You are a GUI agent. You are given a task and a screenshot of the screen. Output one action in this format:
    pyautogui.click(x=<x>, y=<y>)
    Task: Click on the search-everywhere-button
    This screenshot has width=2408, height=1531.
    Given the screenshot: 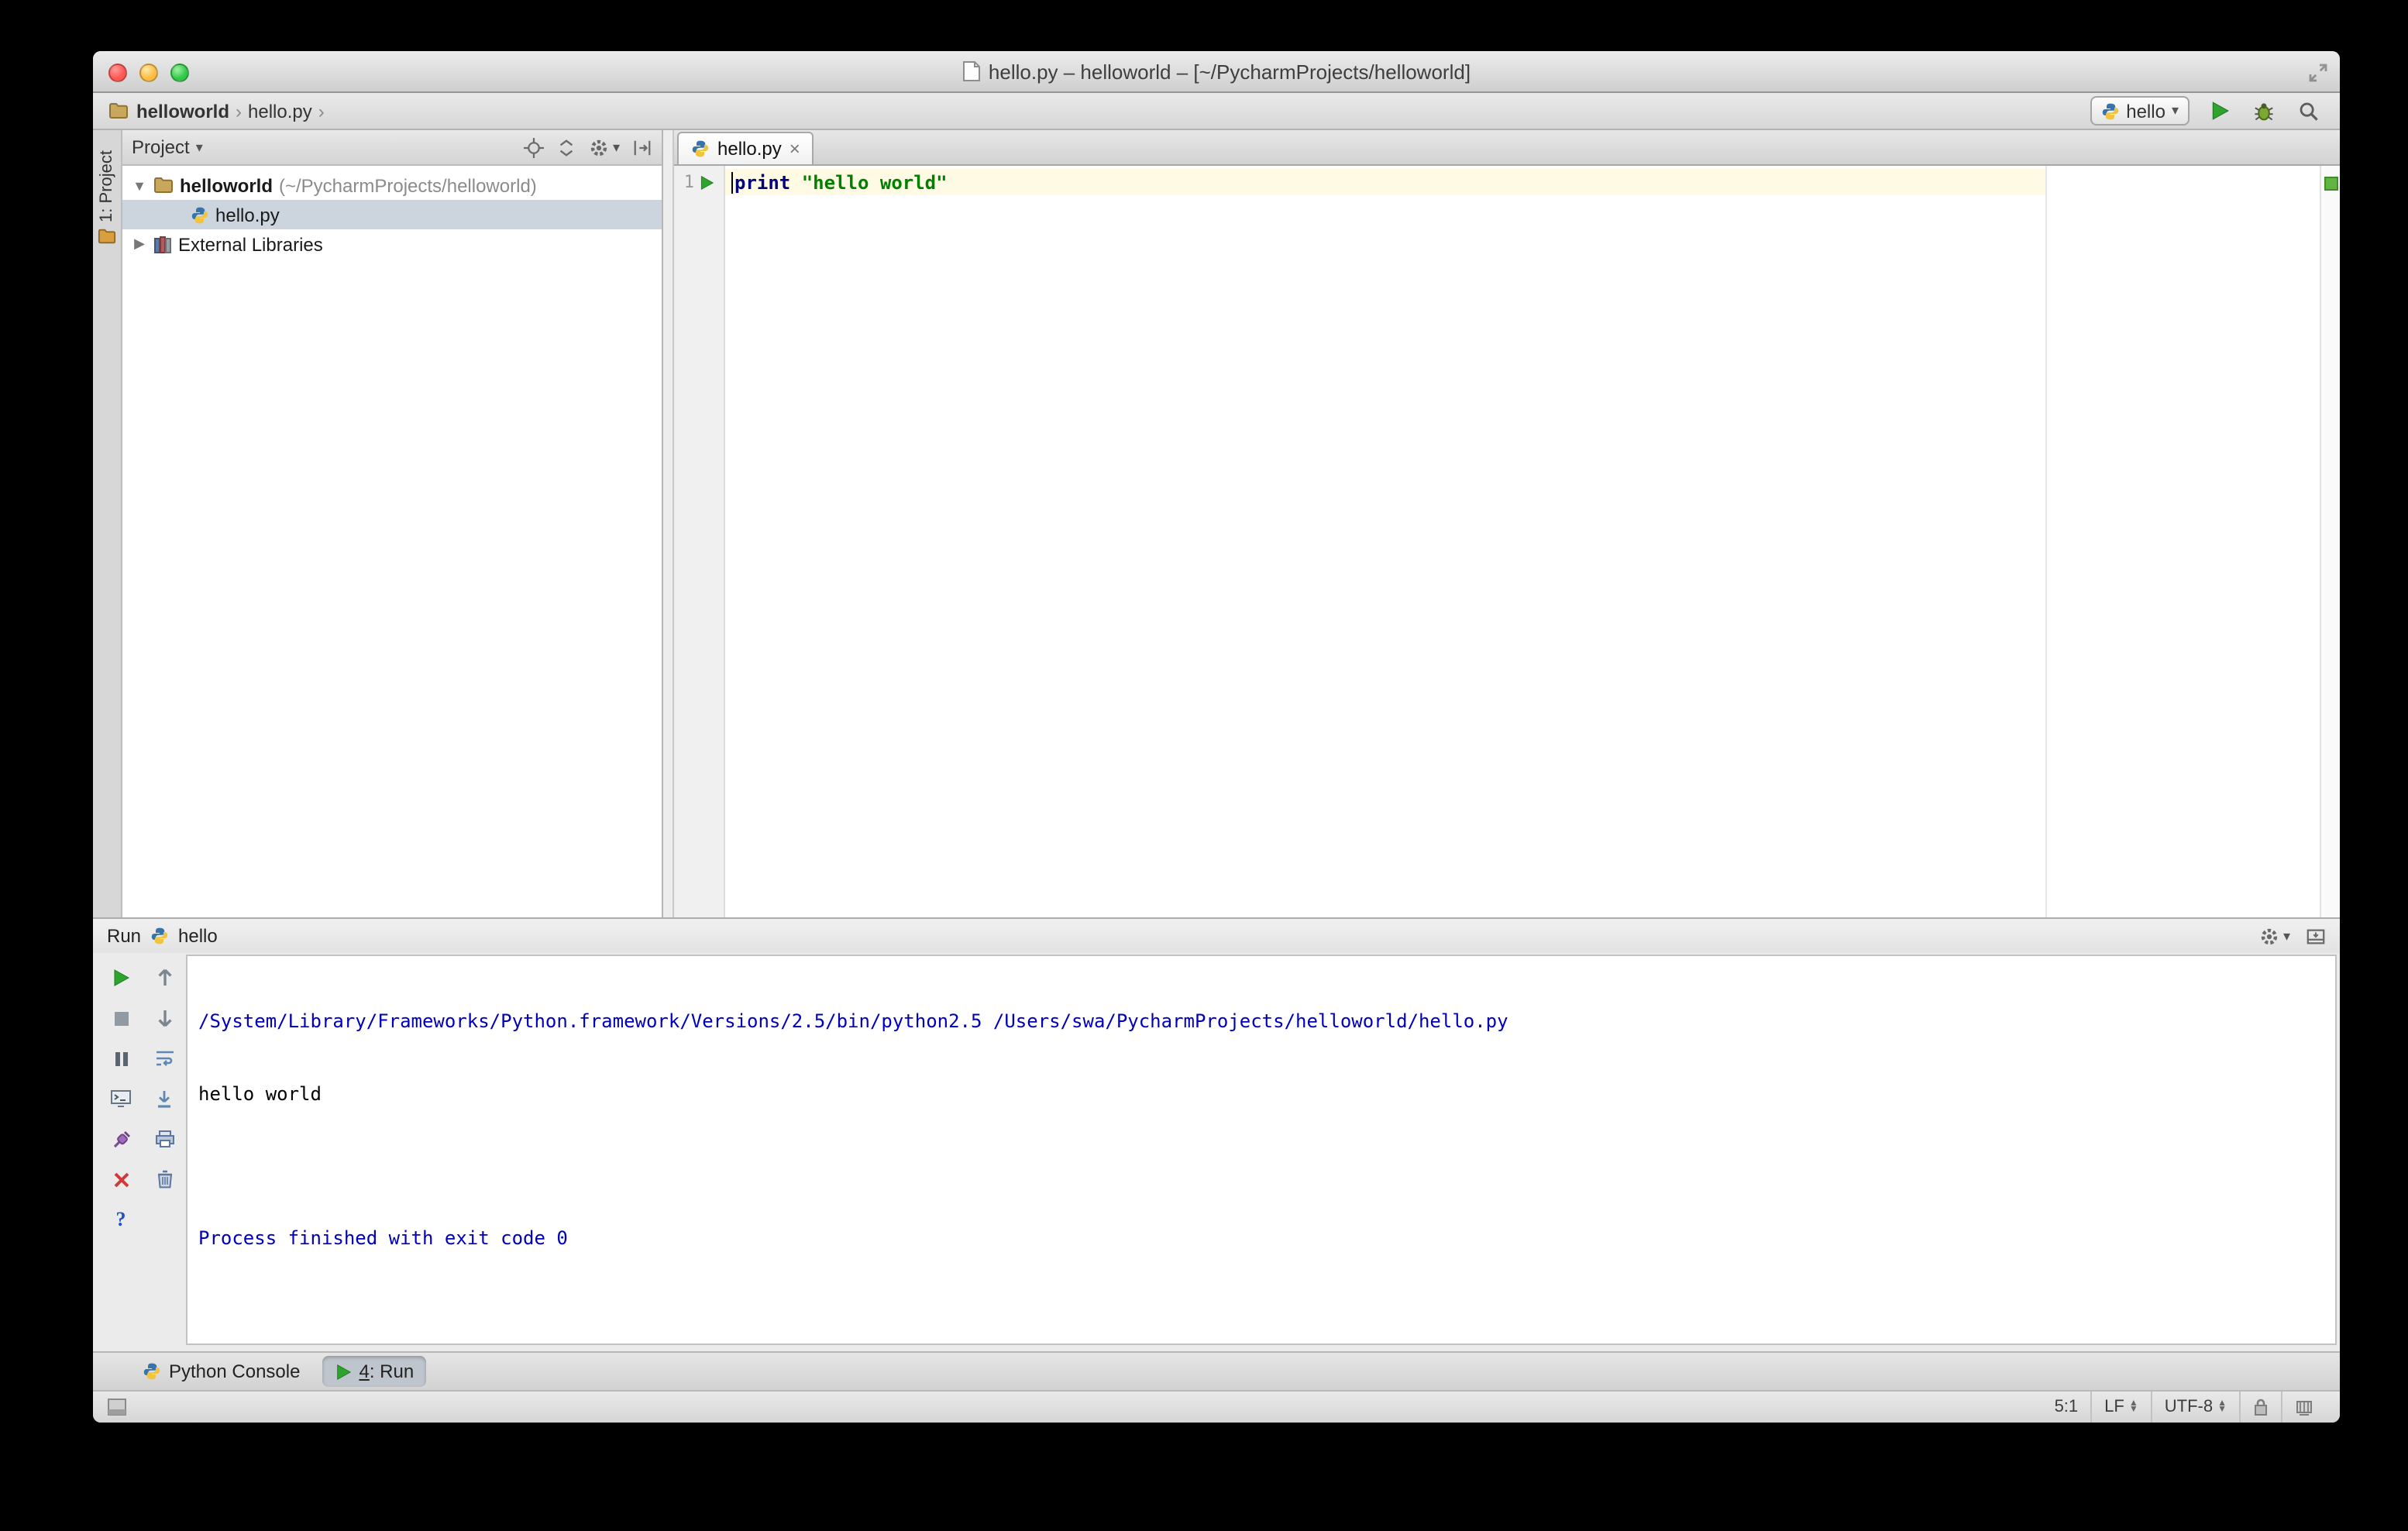 What is the action you would take?
    pyautogui.click(x=2308, y=110)
    